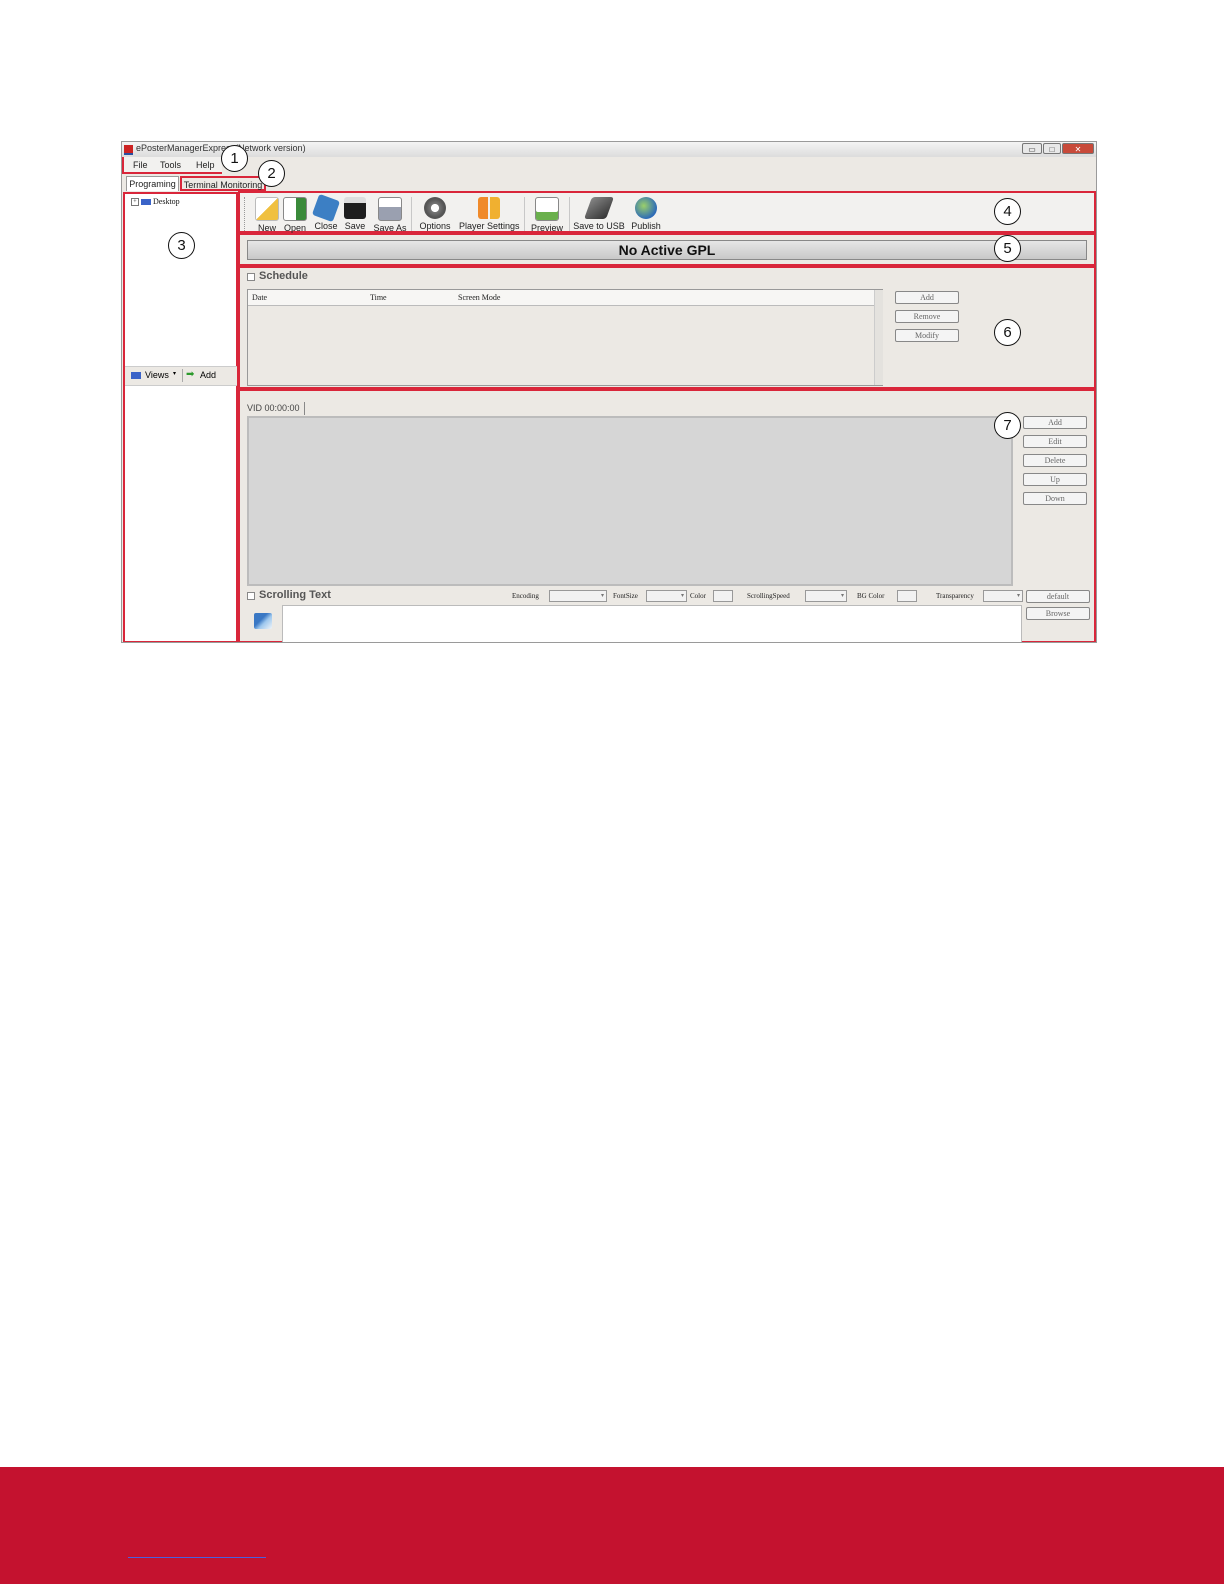 Image resolution: width=1224 pixels, height=1584 pixels. Describe the element at coordinates (907, 596) in the screenshot. I see `bg-color-picker` at that location.